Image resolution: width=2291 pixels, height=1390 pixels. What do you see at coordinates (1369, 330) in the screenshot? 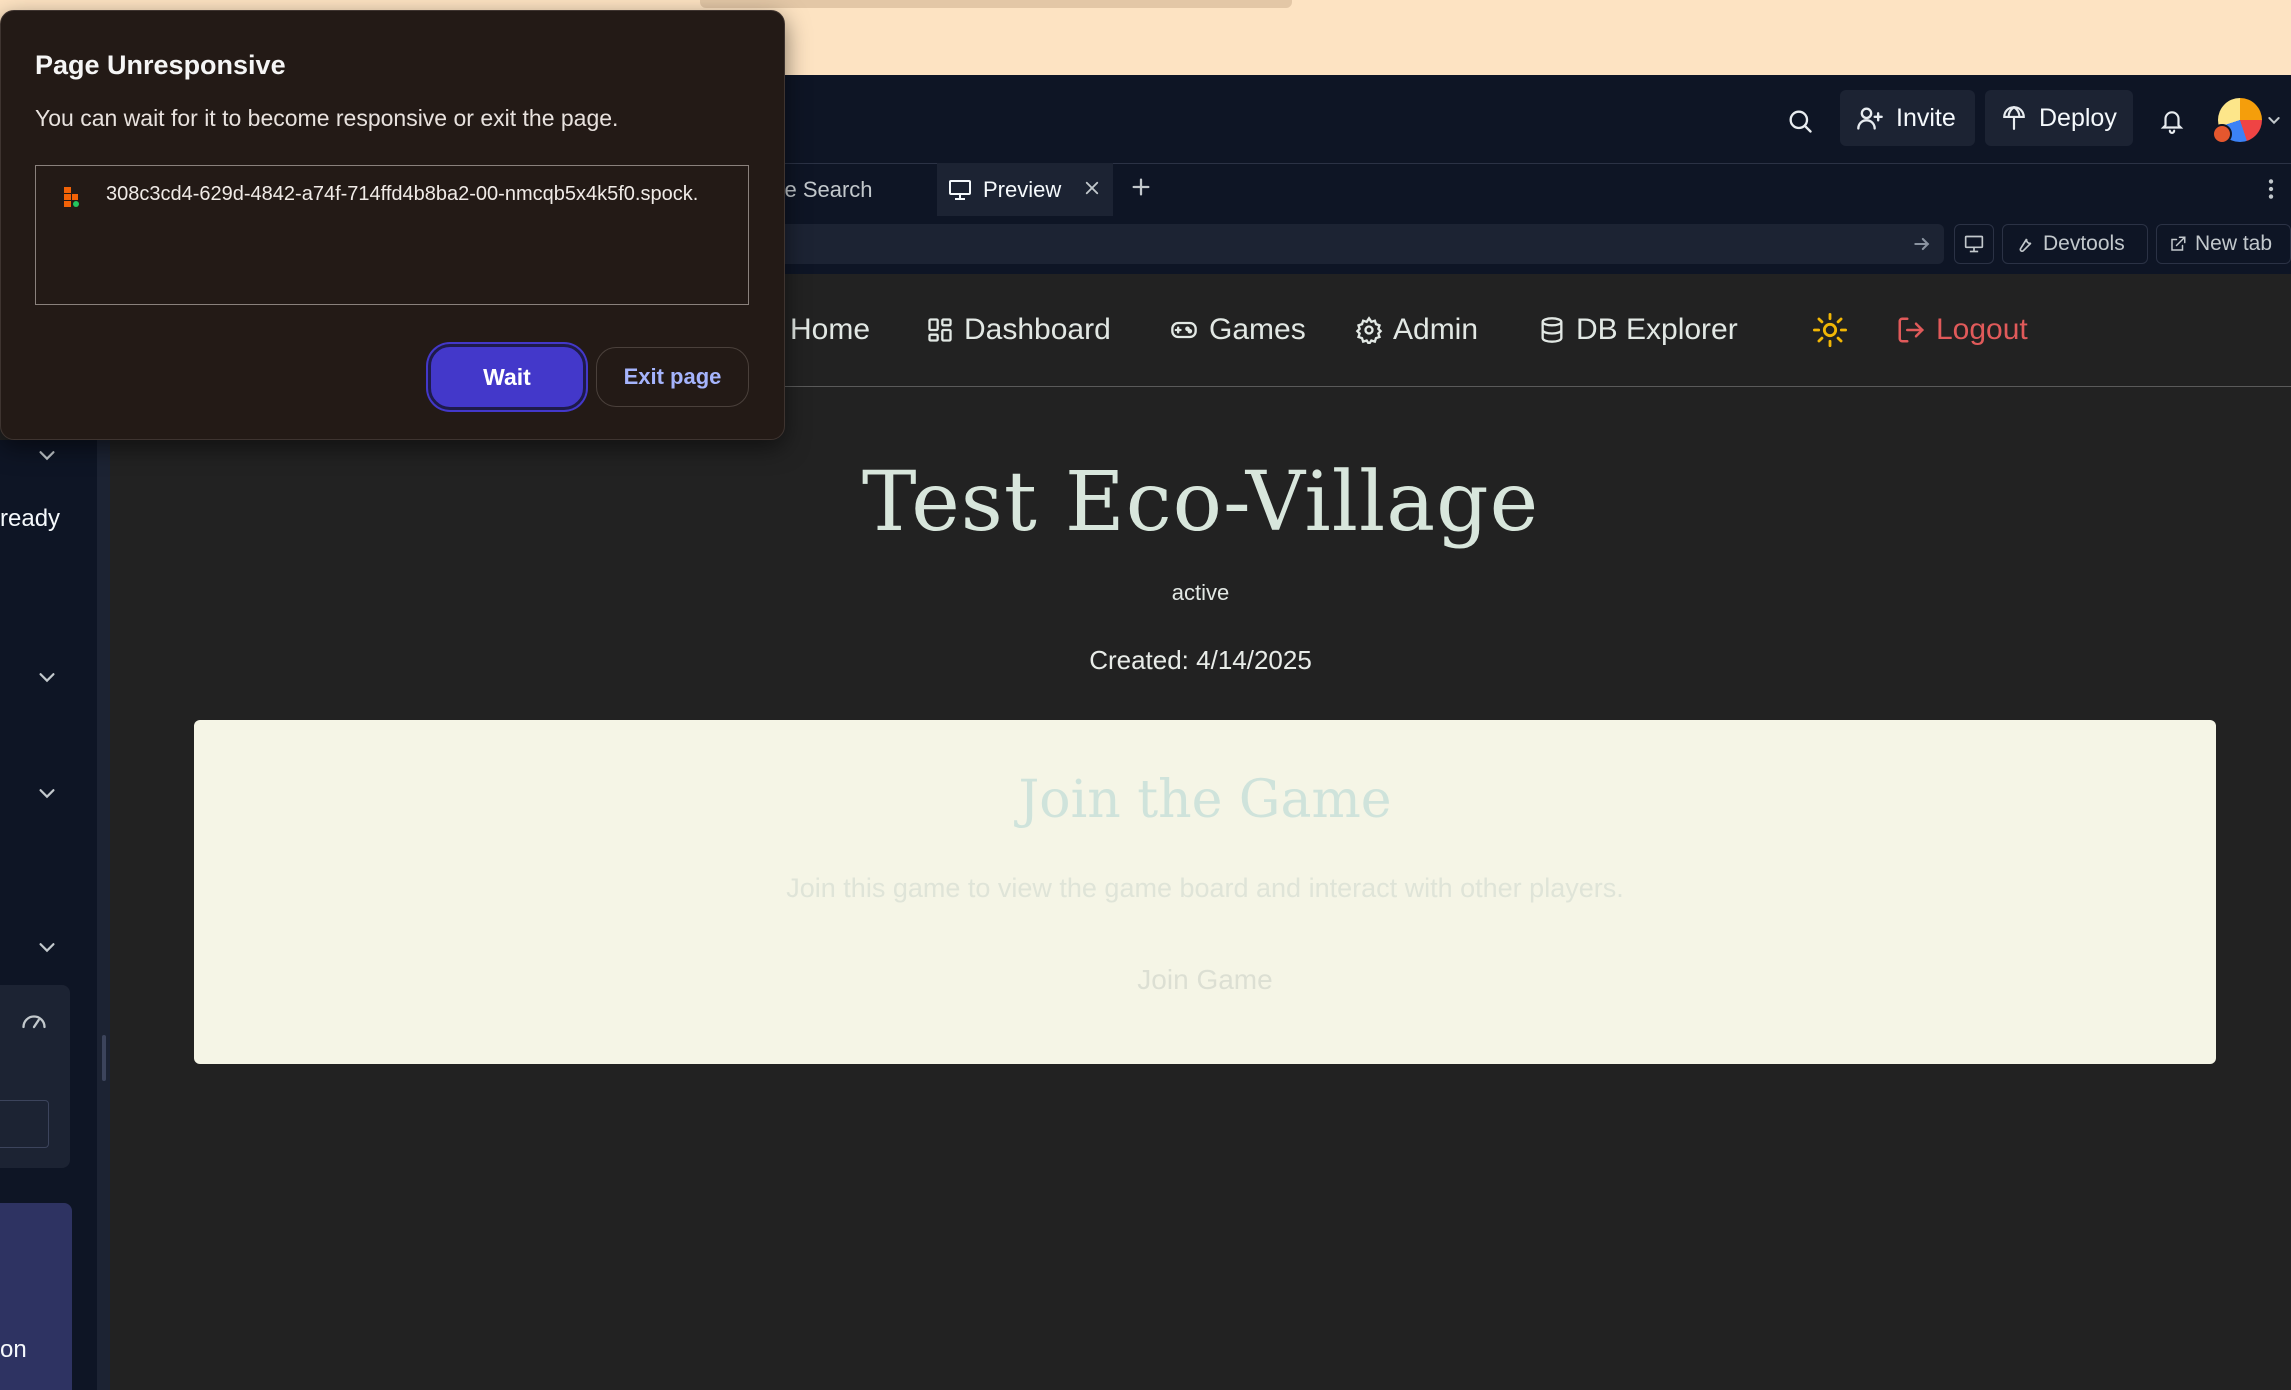
I see `gear-icon` at bounding box center [1369, 330].